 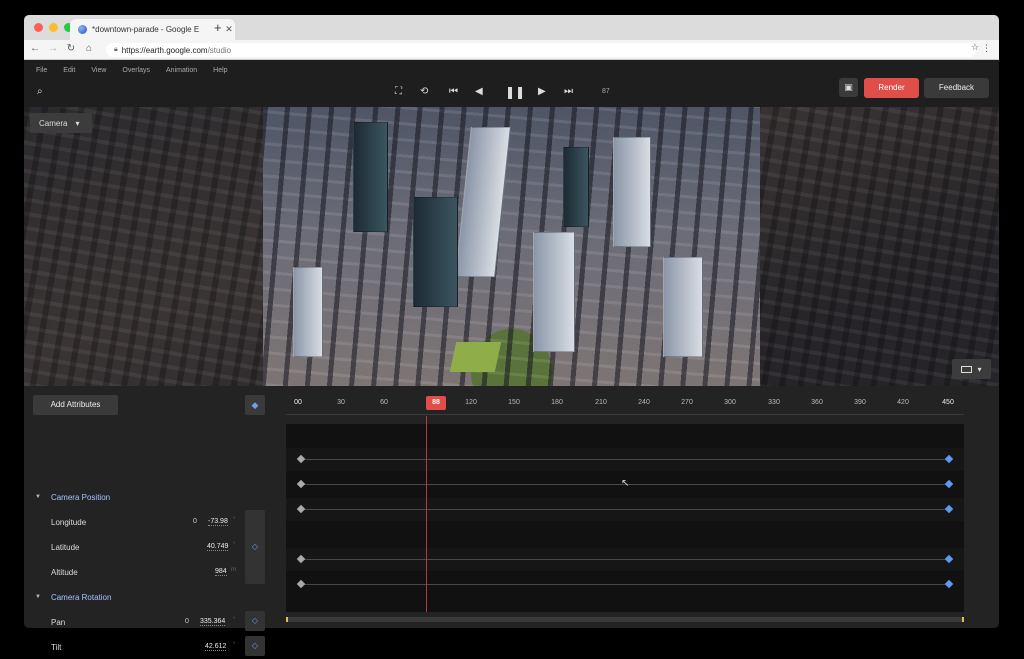 I want to click on minimize-window-button, so click(x=53, y=27).